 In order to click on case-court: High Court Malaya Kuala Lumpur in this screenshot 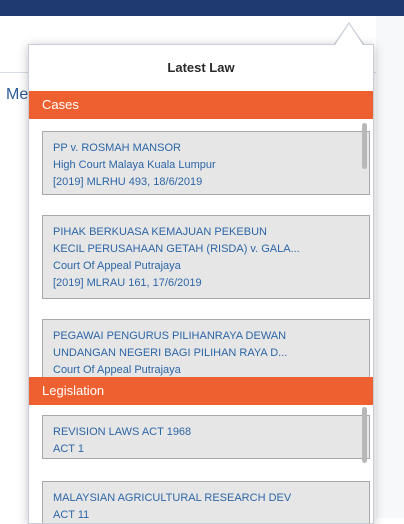, I will do `click(134, 165)`.